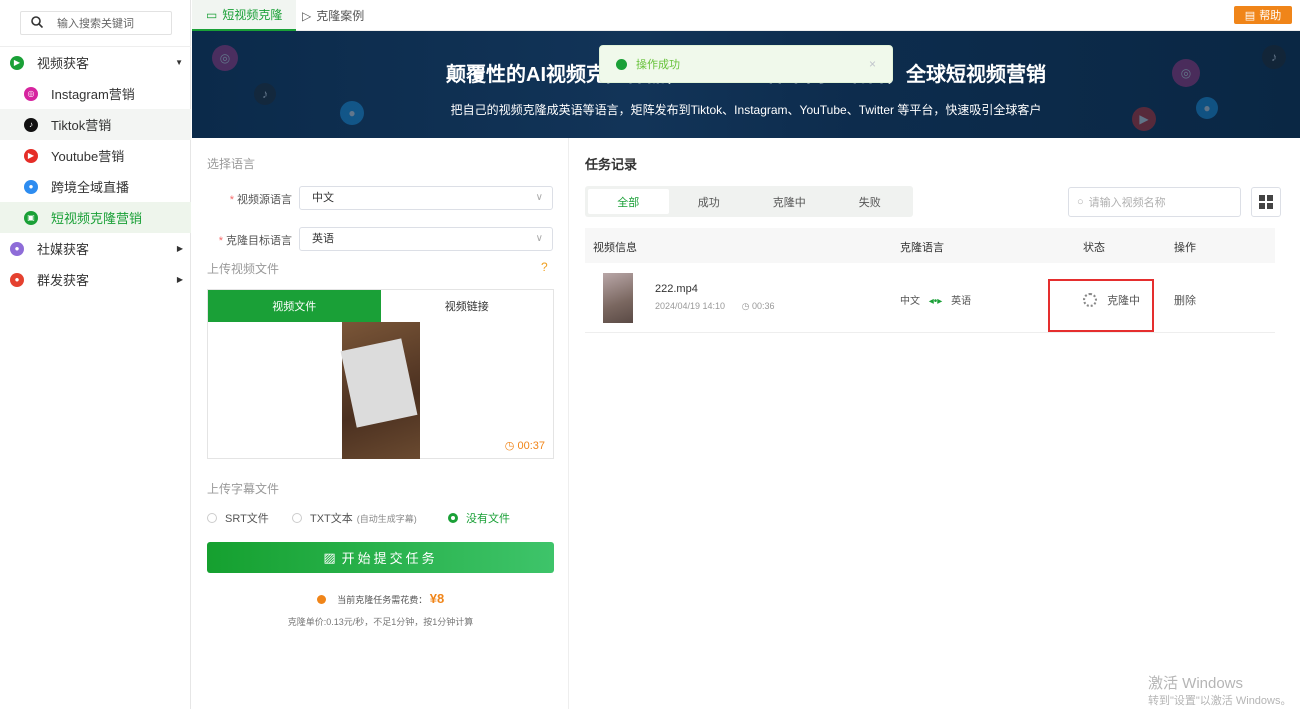 This screenshot has height=709, width=1300. I want to click on tab-clone-cases: ▷ 克隆案例, so click(333, 15).